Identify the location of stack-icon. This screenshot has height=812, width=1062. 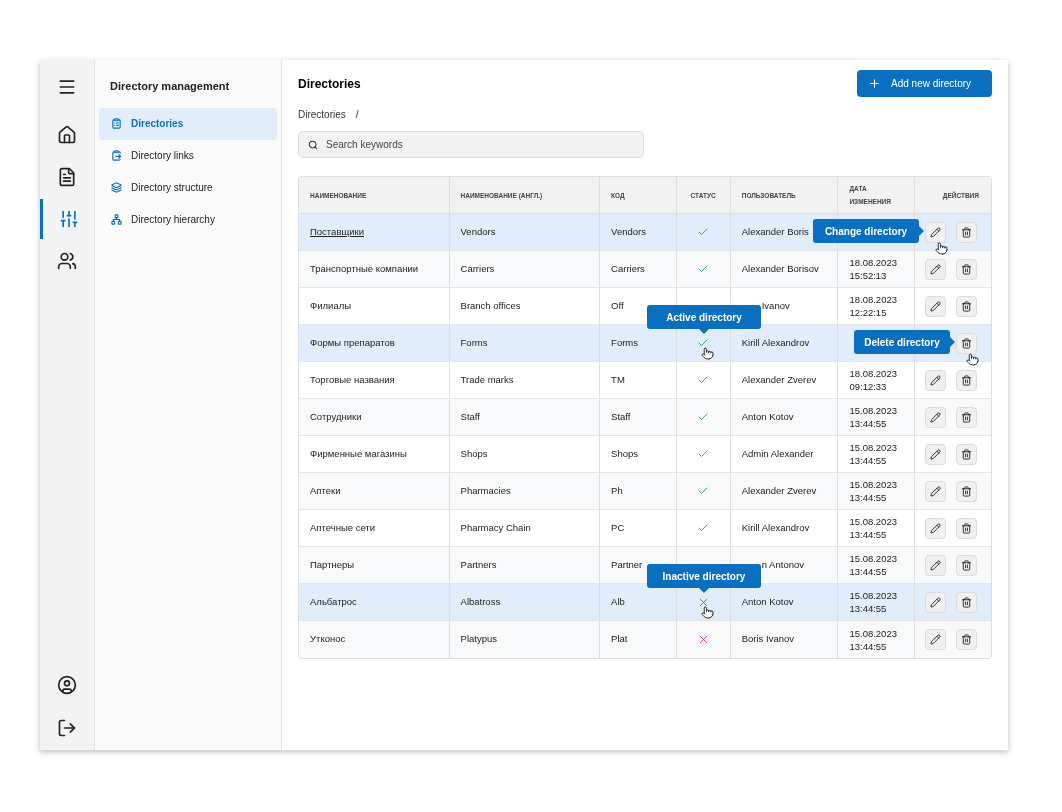
(116, 187).